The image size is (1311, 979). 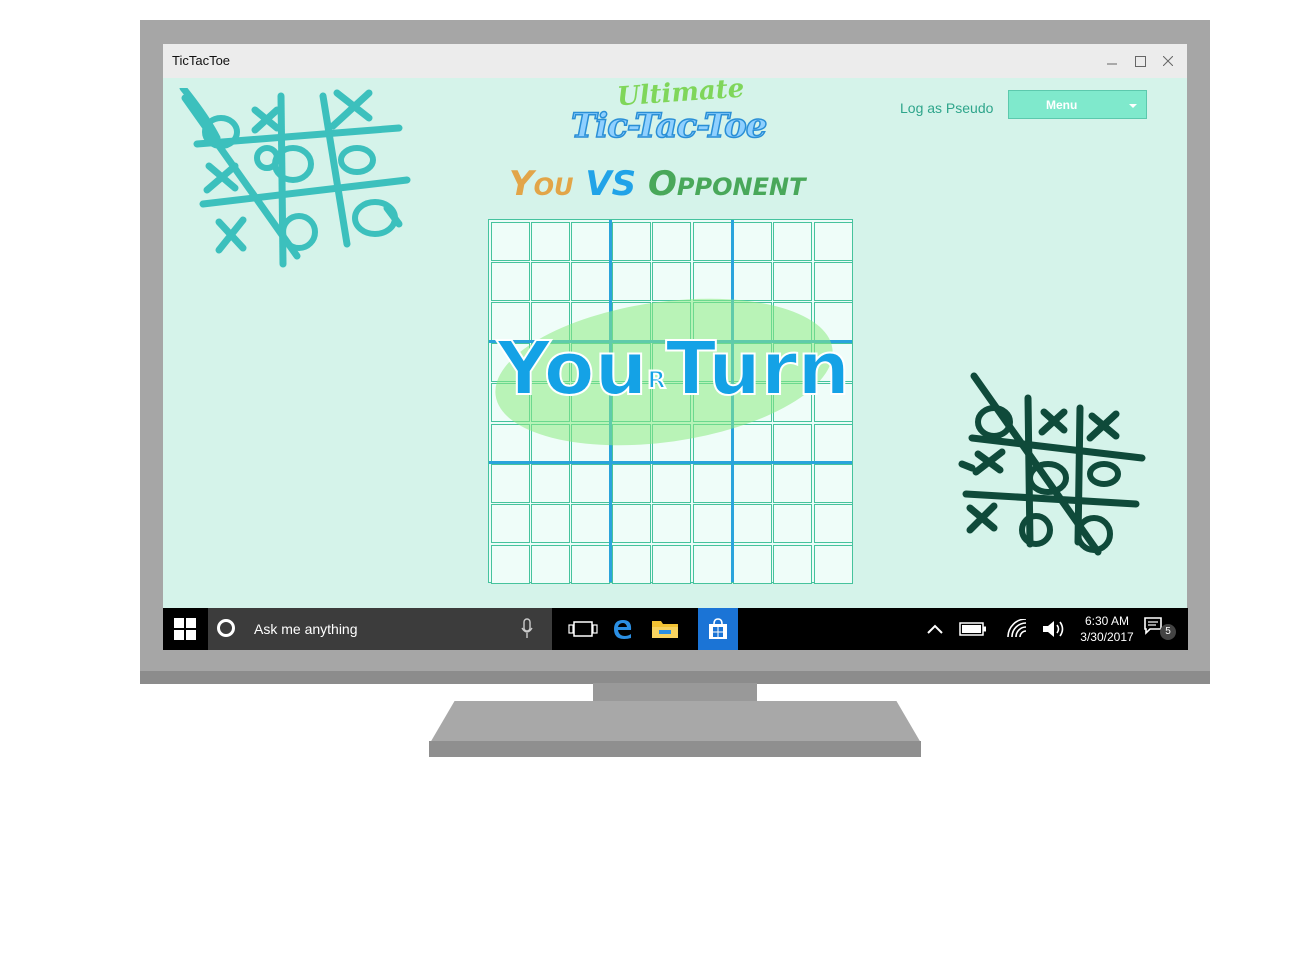 I want to click on speaker-icon, so click(x=1053, y=629).